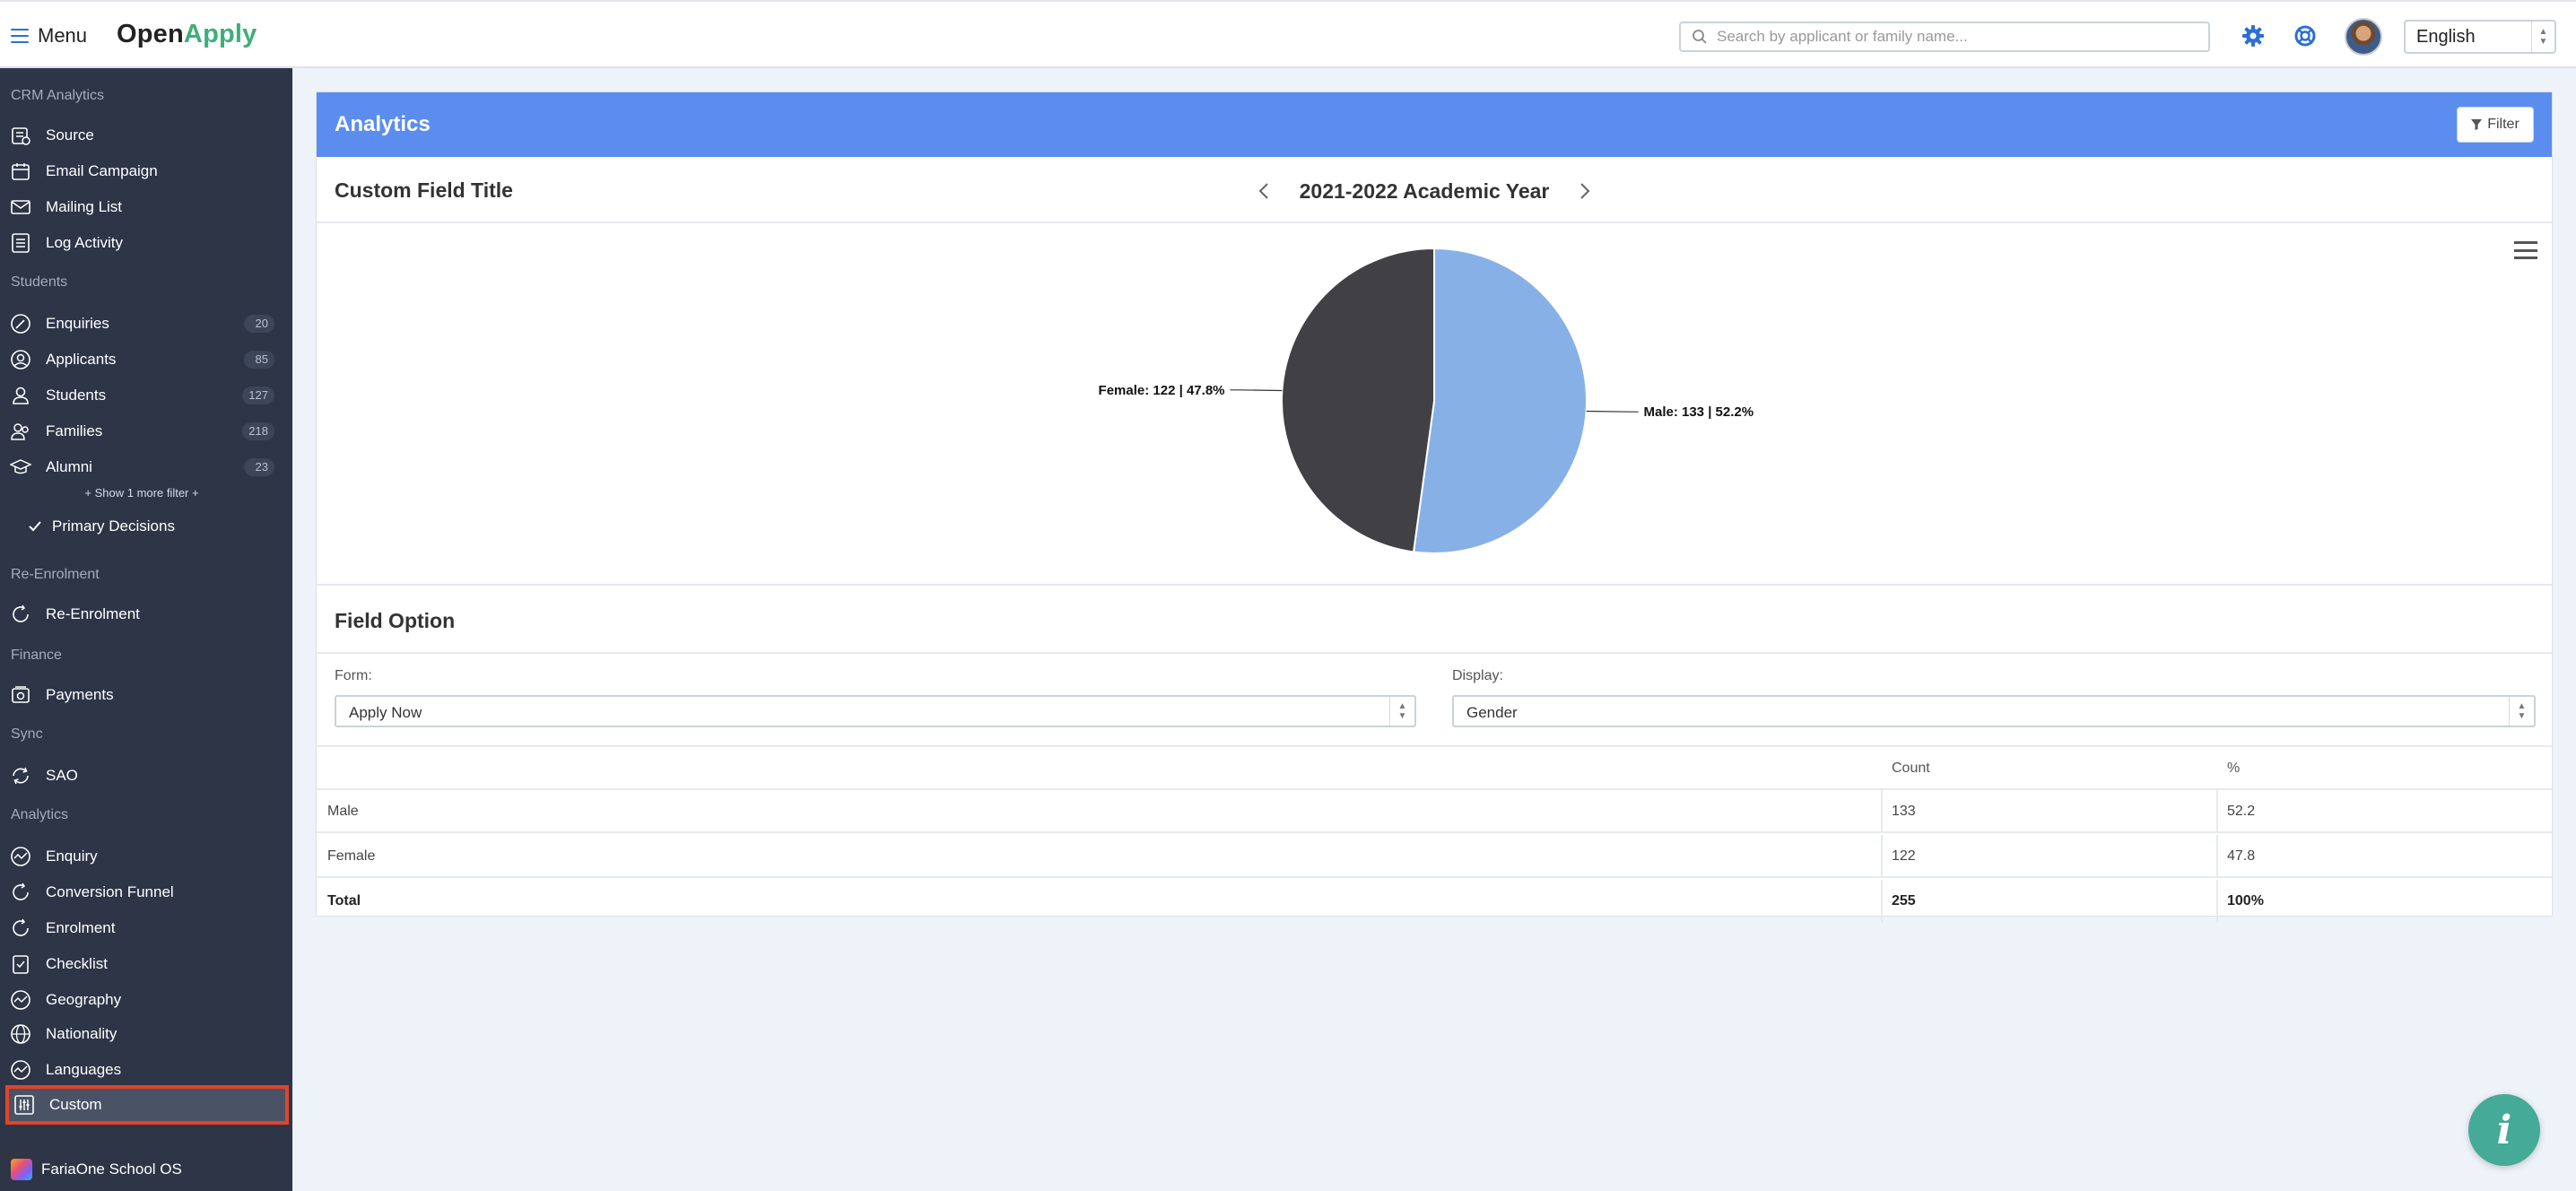 This screenshot has width=2576, height=1191. I want to click on search-box, so click(1944, 37).